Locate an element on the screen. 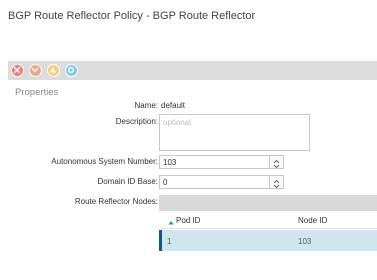 The height and width of the screenshot is (280, 377). cell-pod-id: 1 is located at coordinates (169, 241).